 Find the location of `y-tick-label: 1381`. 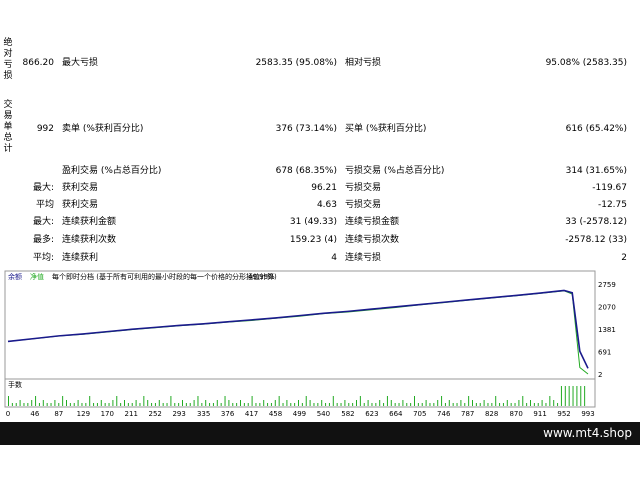

y-tick-label: 1381 is located at coordinates (607, 330).